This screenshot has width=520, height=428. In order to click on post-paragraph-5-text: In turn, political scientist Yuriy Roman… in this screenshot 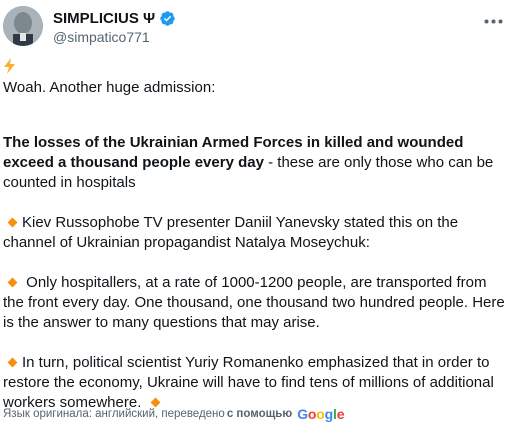, I will do `click(248, 382)`.